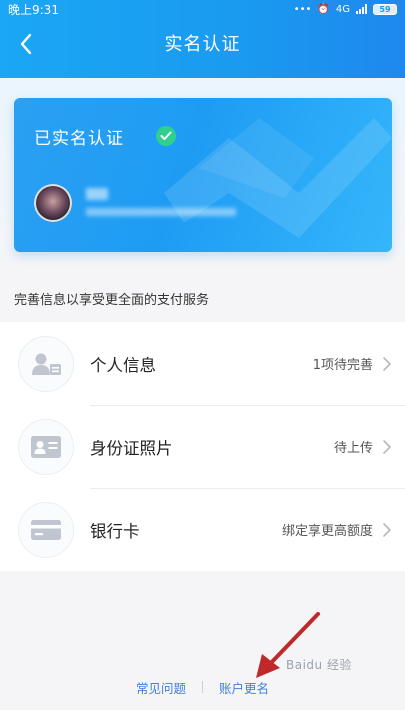 Image resolution: width=405 pixels, height=710 pixels. I want to click on section-tip: 完善信息以享受更全面的支付服务, so click(112, 300).